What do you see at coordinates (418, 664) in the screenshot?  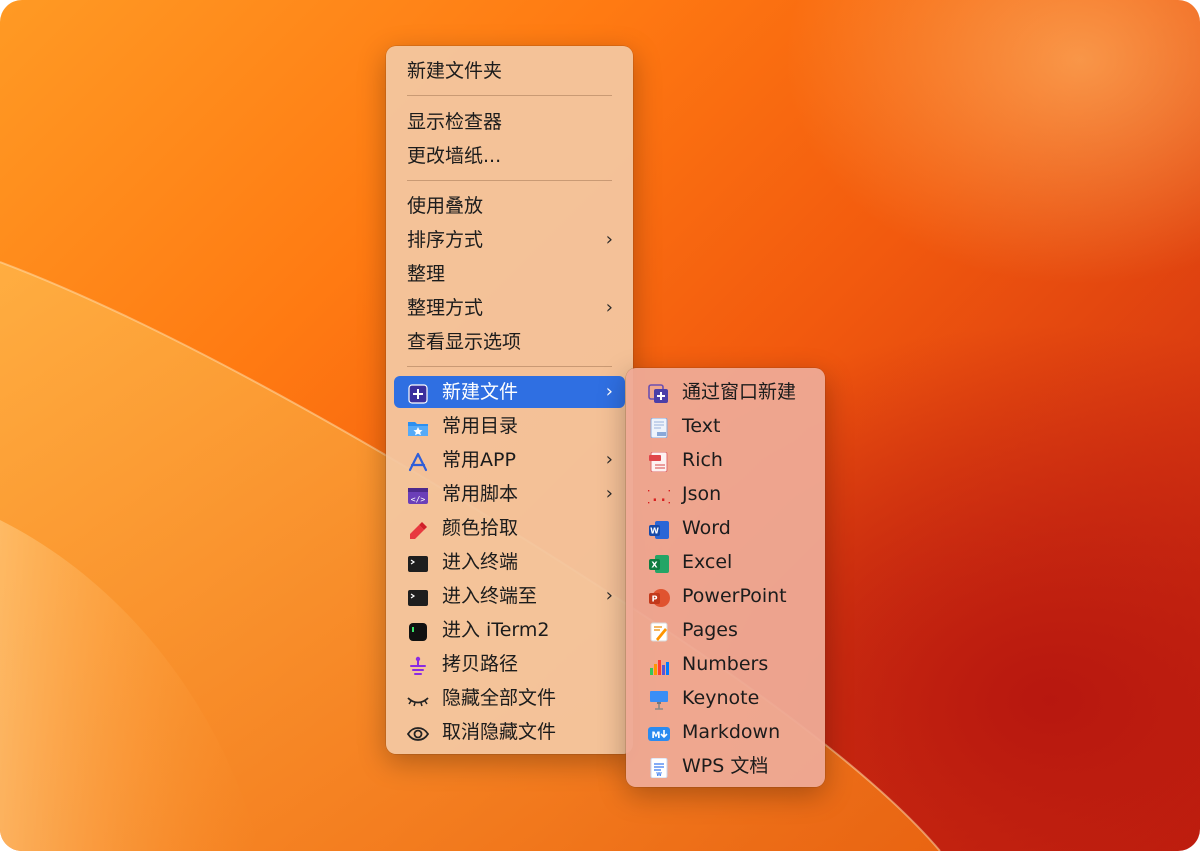 I see `path-icon` at bounding box center [418, 664].